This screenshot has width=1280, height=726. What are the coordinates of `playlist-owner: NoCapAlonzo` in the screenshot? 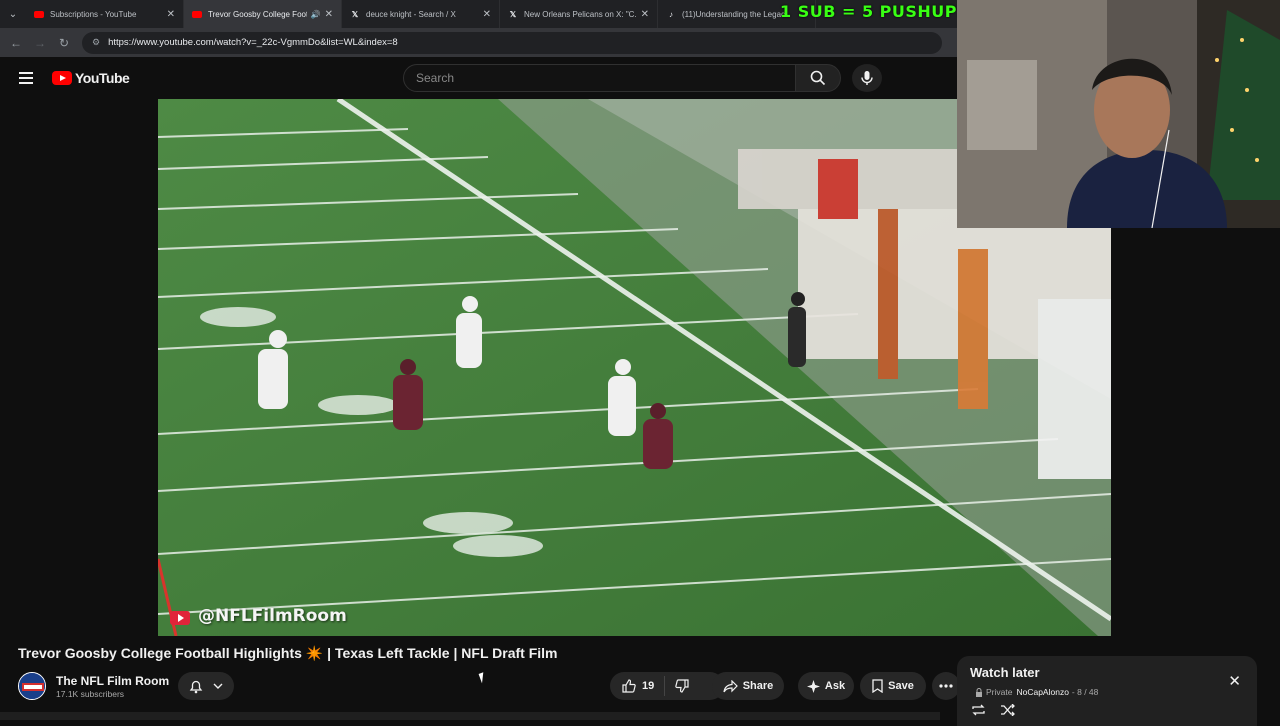 It's located at (1042, 692).